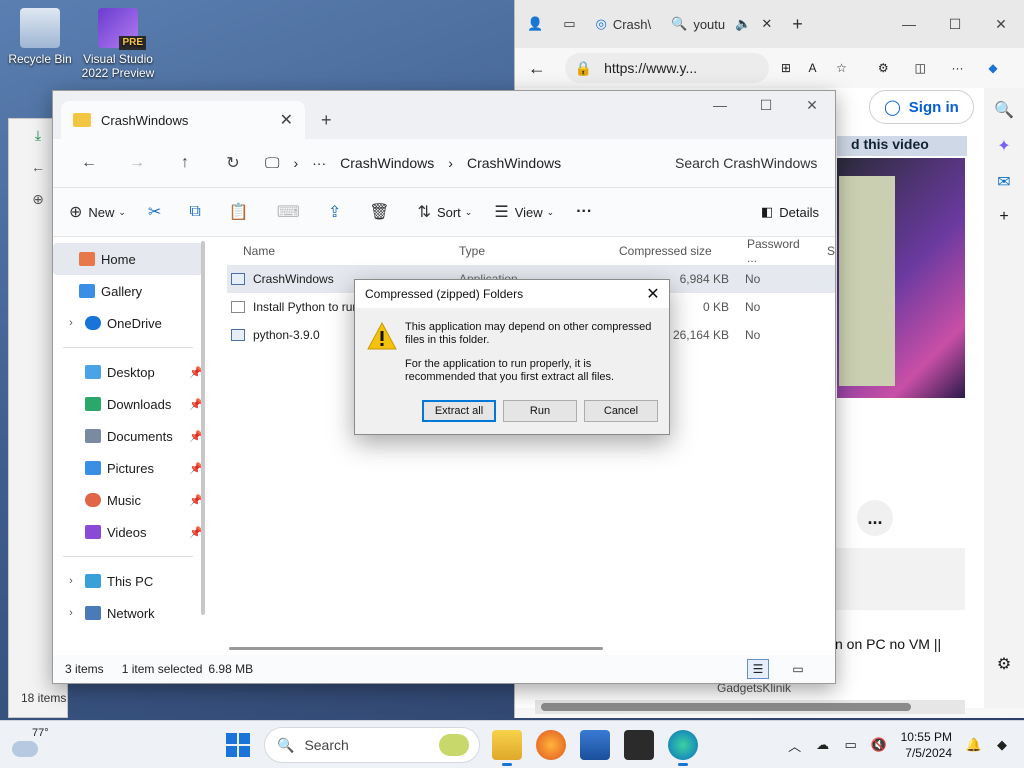  What do you see at coordinates (445, 212) in the screenshot?
I see `sort-button: ⇅ Sort ⌄` at bounding box center [445, 212].